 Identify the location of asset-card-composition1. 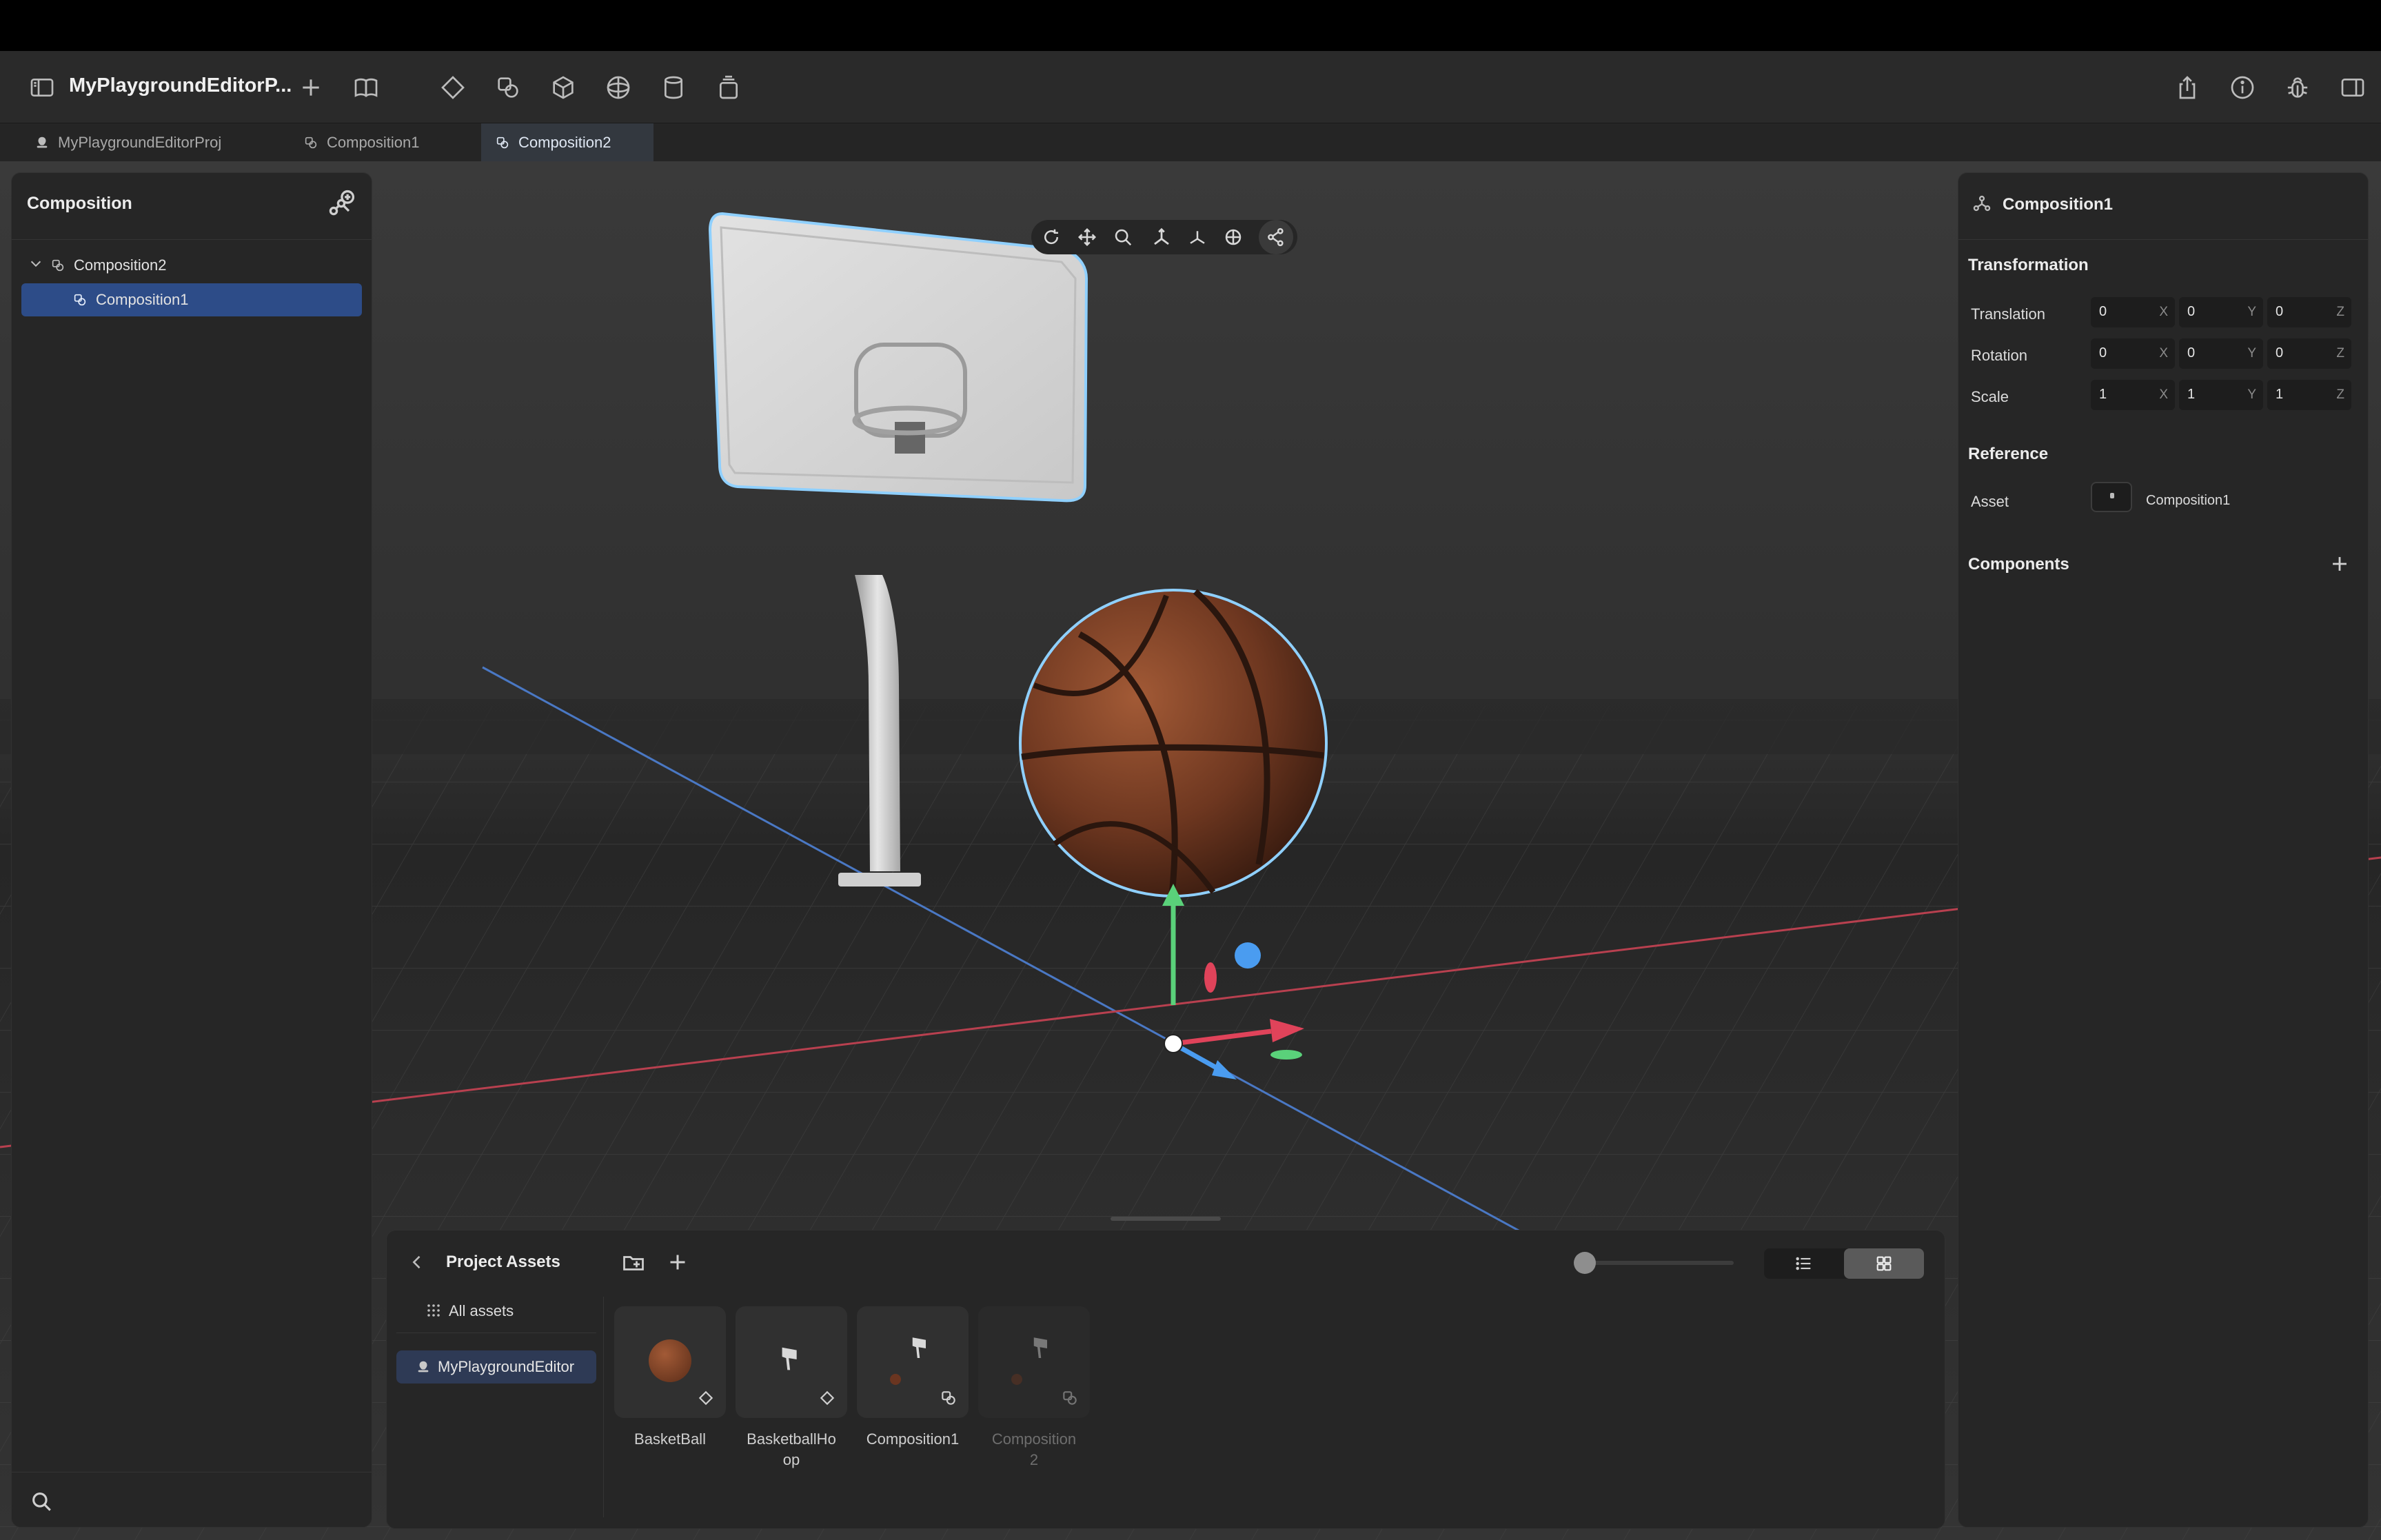
(913, 1362).